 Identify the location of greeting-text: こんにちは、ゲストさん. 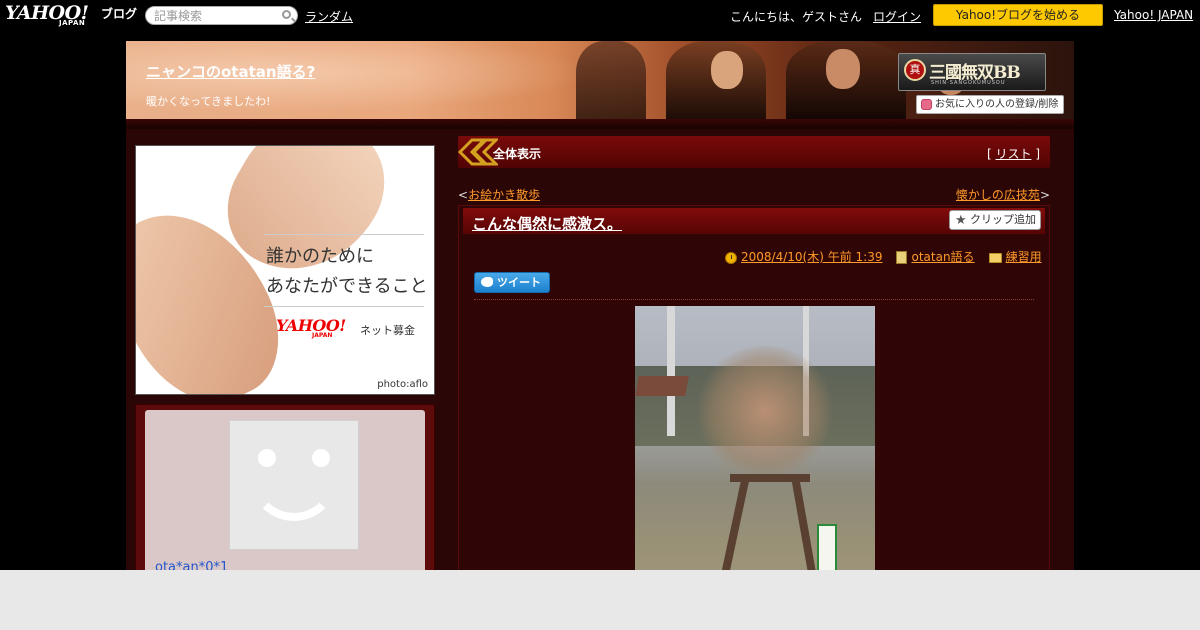
(796, 17).